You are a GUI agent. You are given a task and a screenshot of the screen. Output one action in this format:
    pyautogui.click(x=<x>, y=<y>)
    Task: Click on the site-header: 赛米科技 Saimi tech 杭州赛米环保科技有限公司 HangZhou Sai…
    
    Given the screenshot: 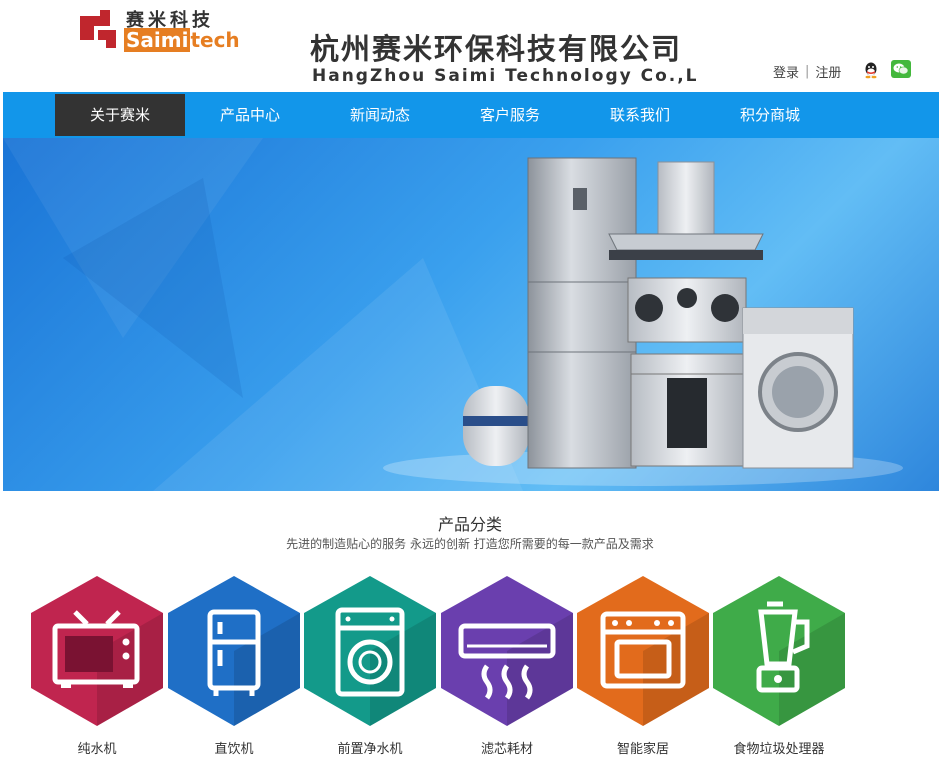 What is the action you would take?
    pyautogui.click(x=470, y=46)
    